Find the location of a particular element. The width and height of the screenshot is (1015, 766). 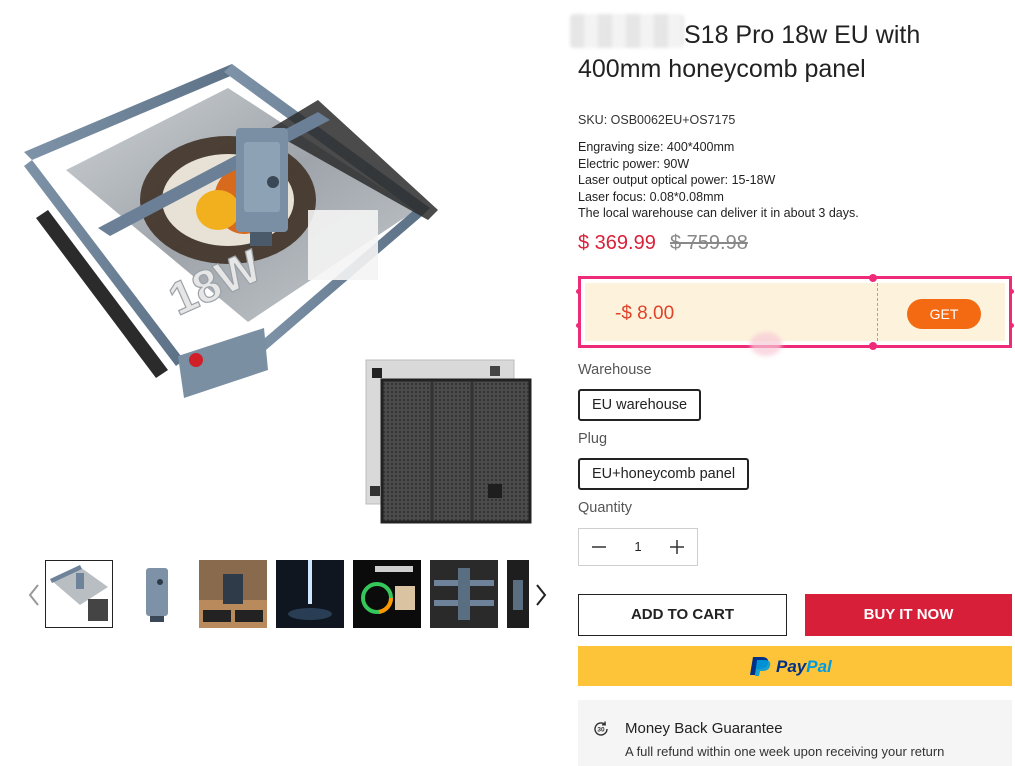

spec-electric-power: Electric power: 90W is located at coordinates (634, 163).